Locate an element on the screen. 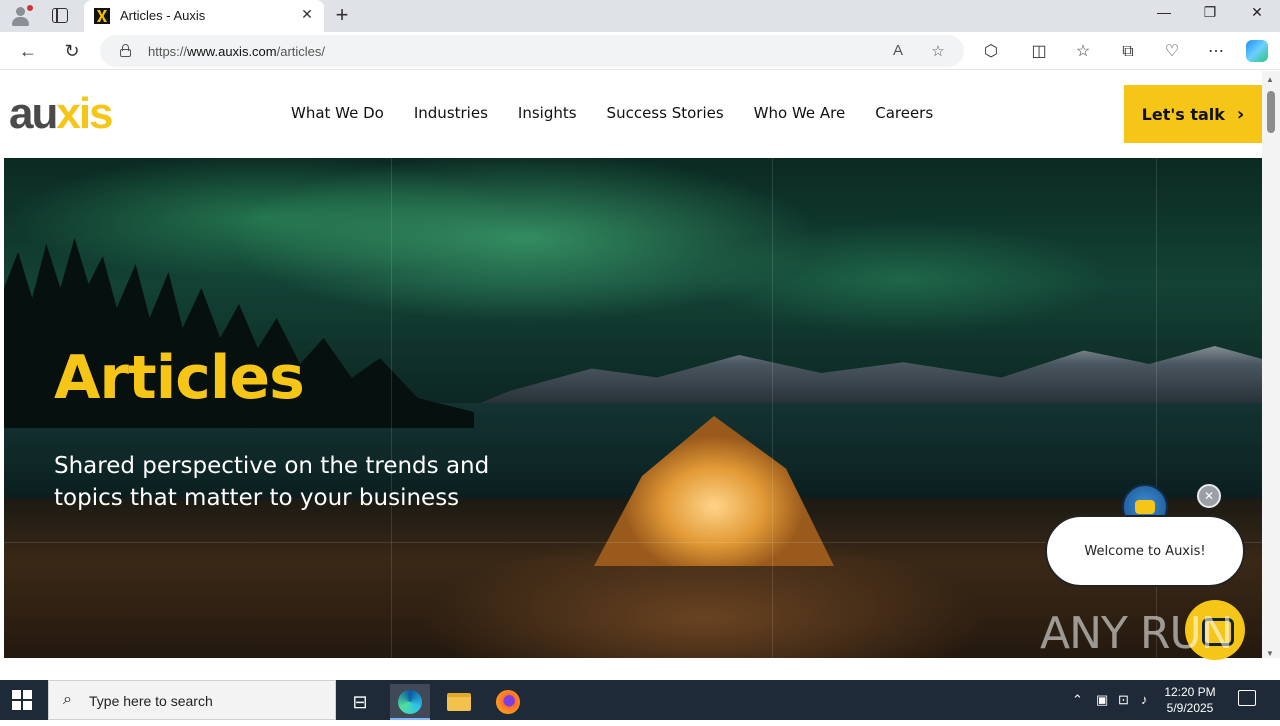 This screenshot has width=1280, height=726. lets-talk-button: Let's talk › is located at coordinates (1193, 114).